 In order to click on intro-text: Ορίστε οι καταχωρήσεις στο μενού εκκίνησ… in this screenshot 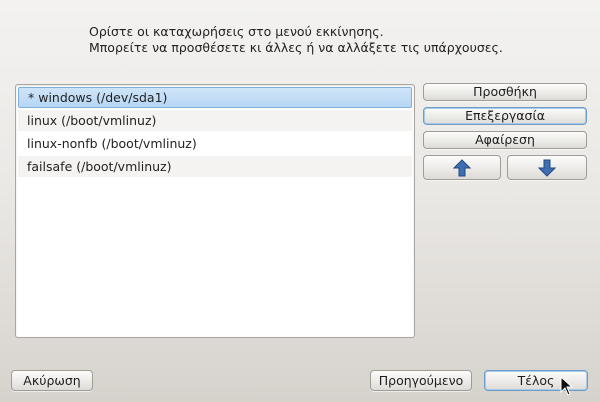, I will do `click(296, 40)`.